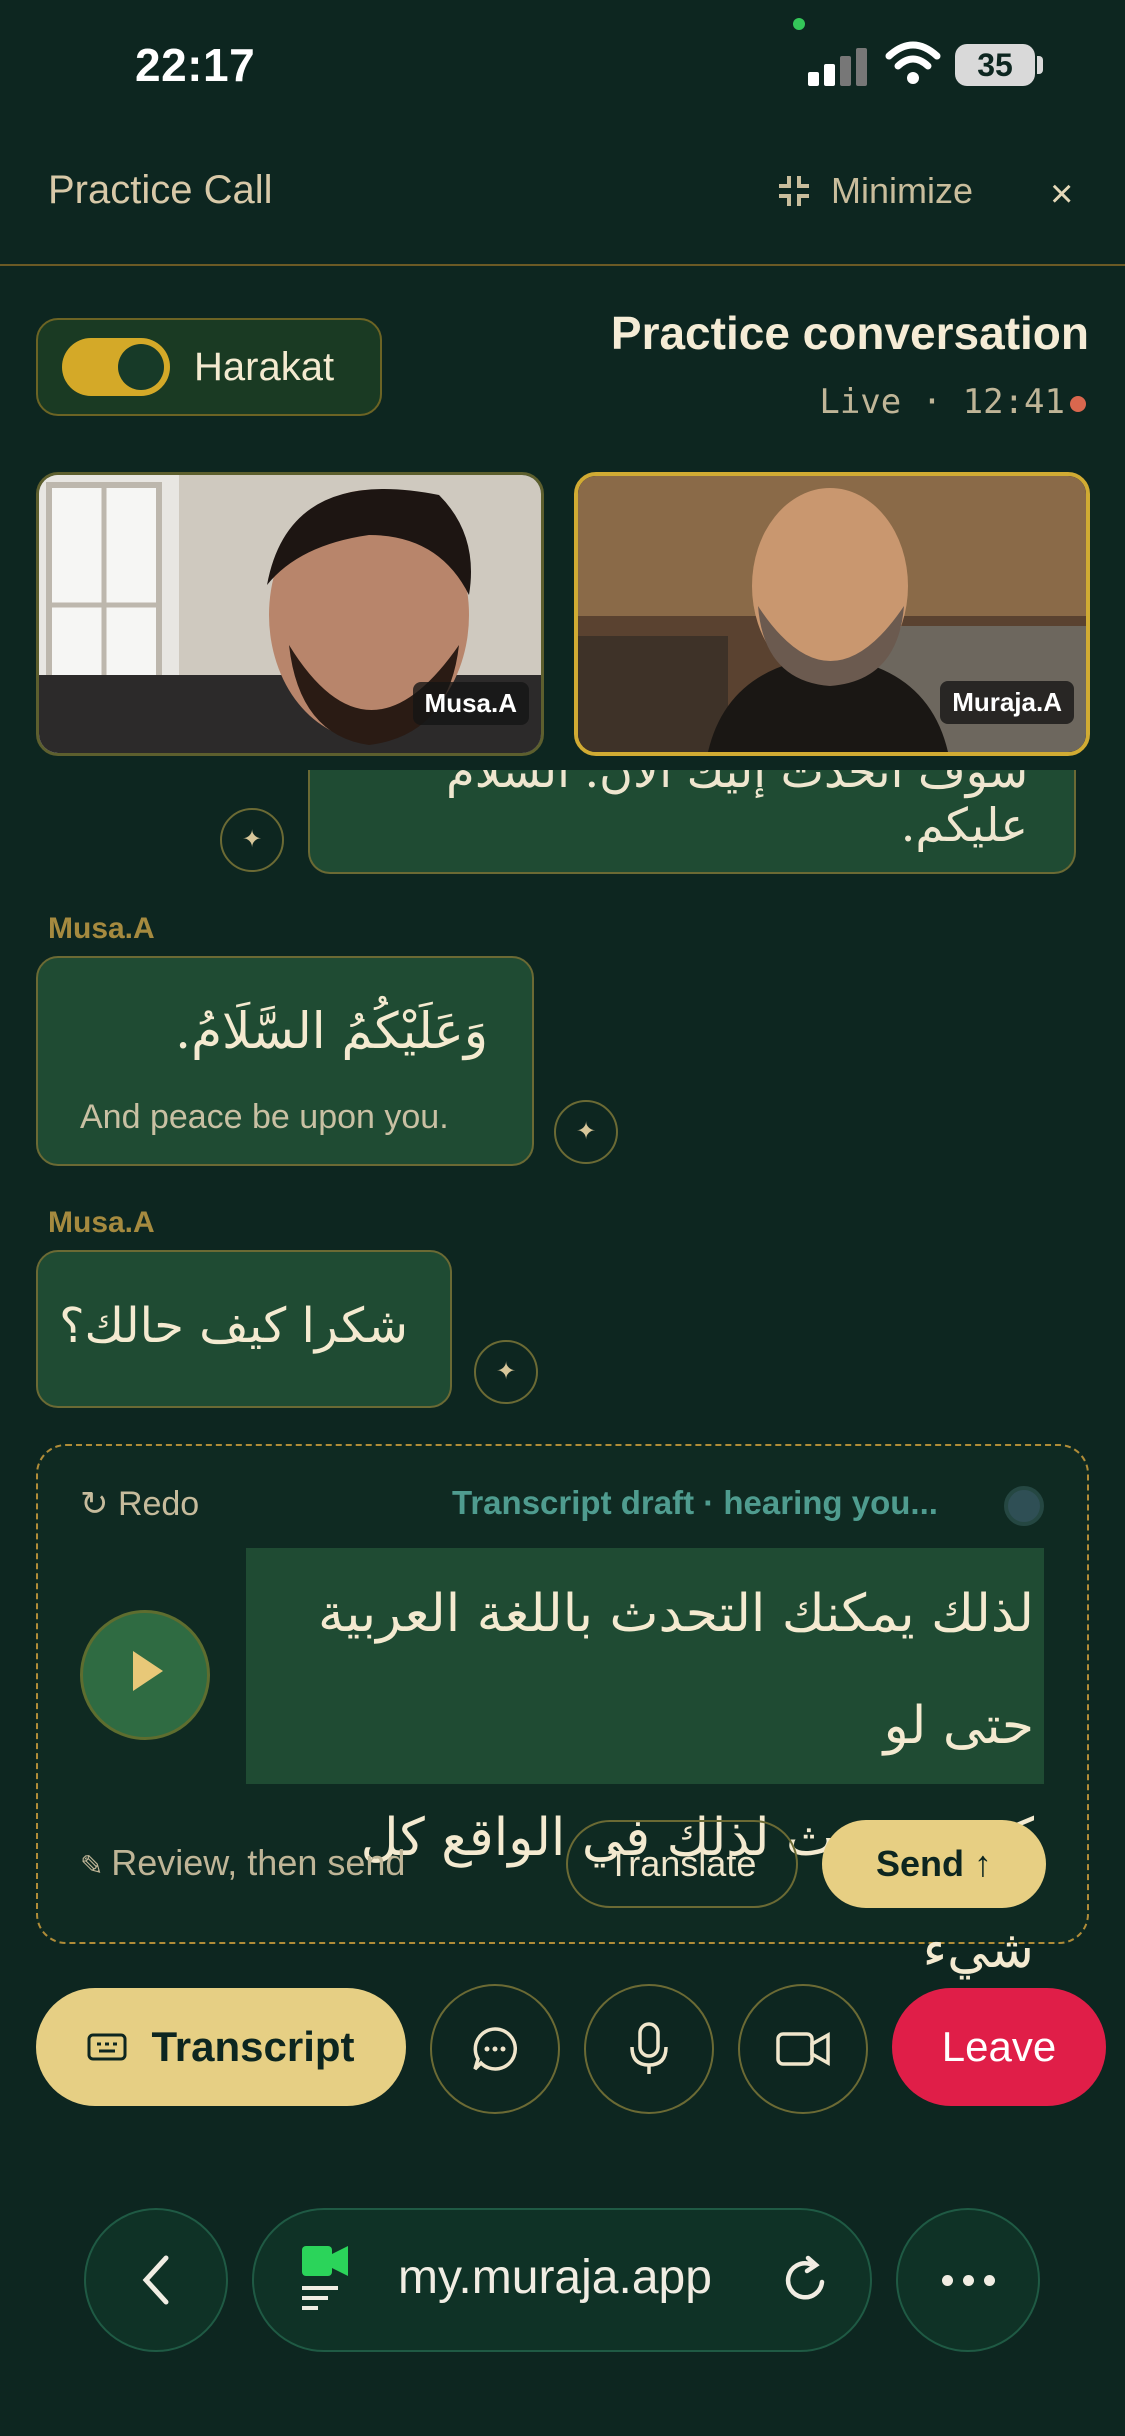 The width and height of the screenshot is (1125, 2436). I want to click on translate-button: Translate, so click(682, 1864).